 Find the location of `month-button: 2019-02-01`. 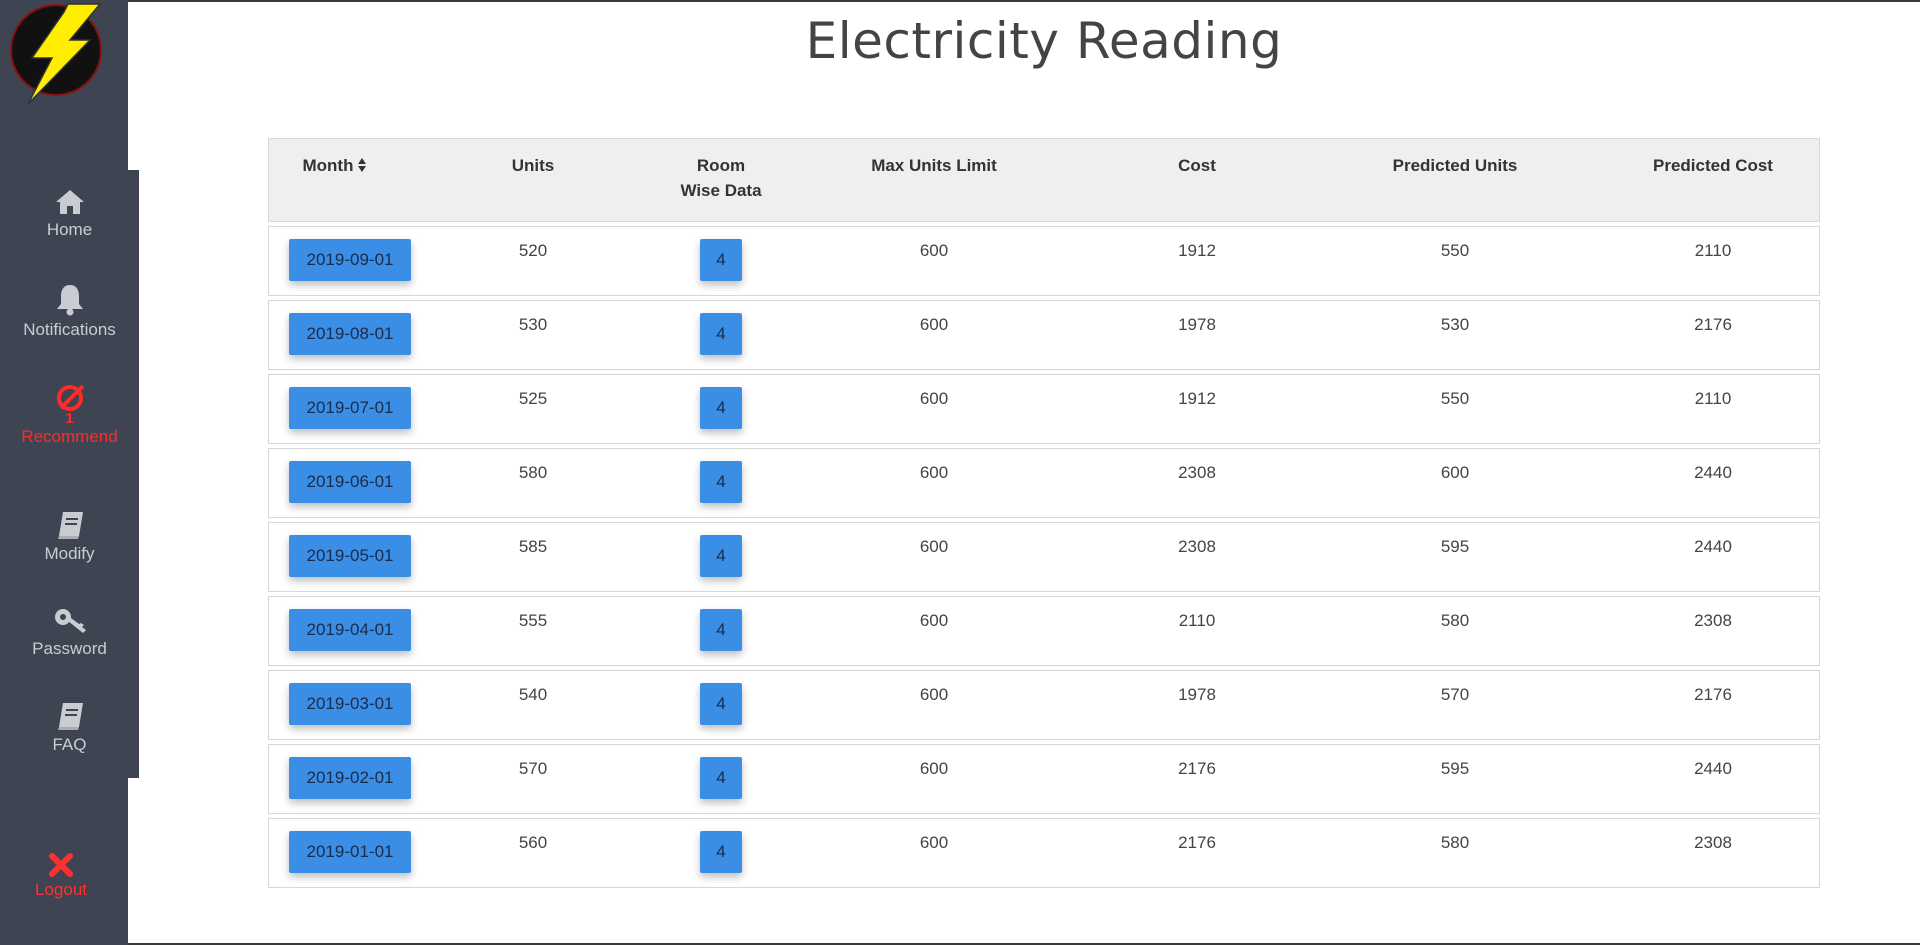

month-button: 2019-02-01 is located at coordinates (350, 778).